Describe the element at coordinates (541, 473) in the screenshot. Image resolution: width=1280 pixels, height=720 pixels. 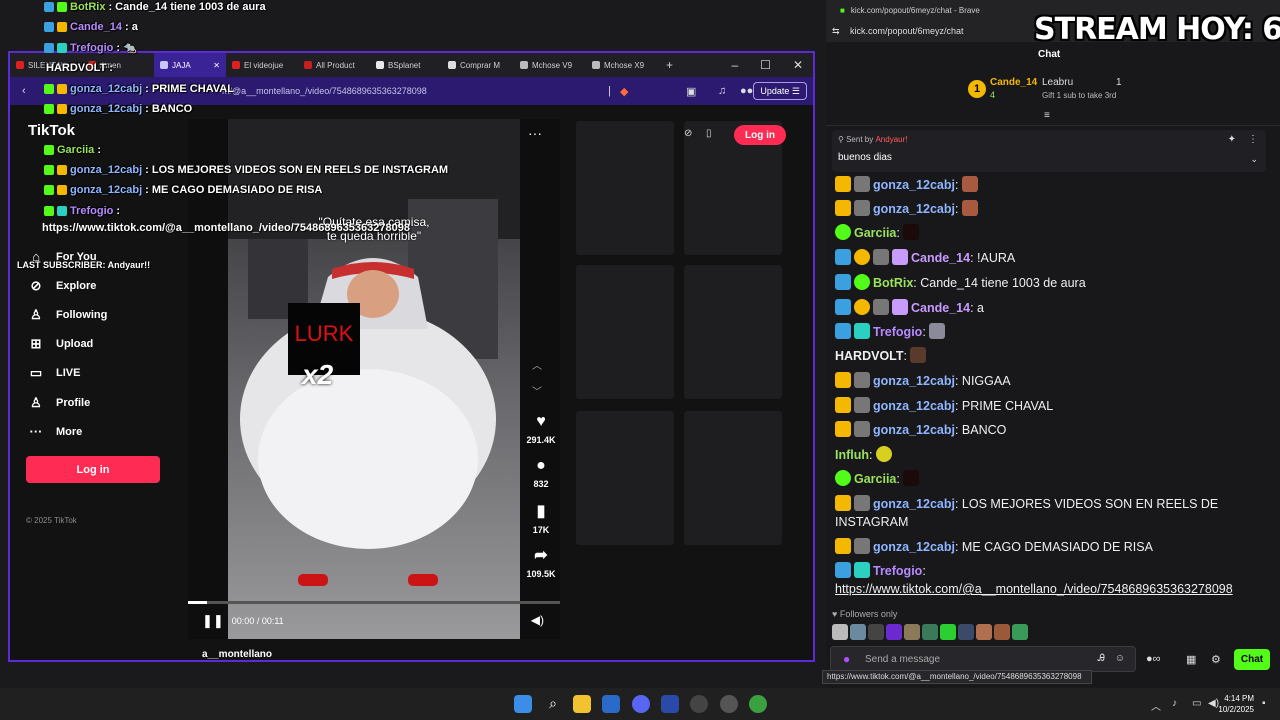
I see `comment-action: ● 832` at that location.